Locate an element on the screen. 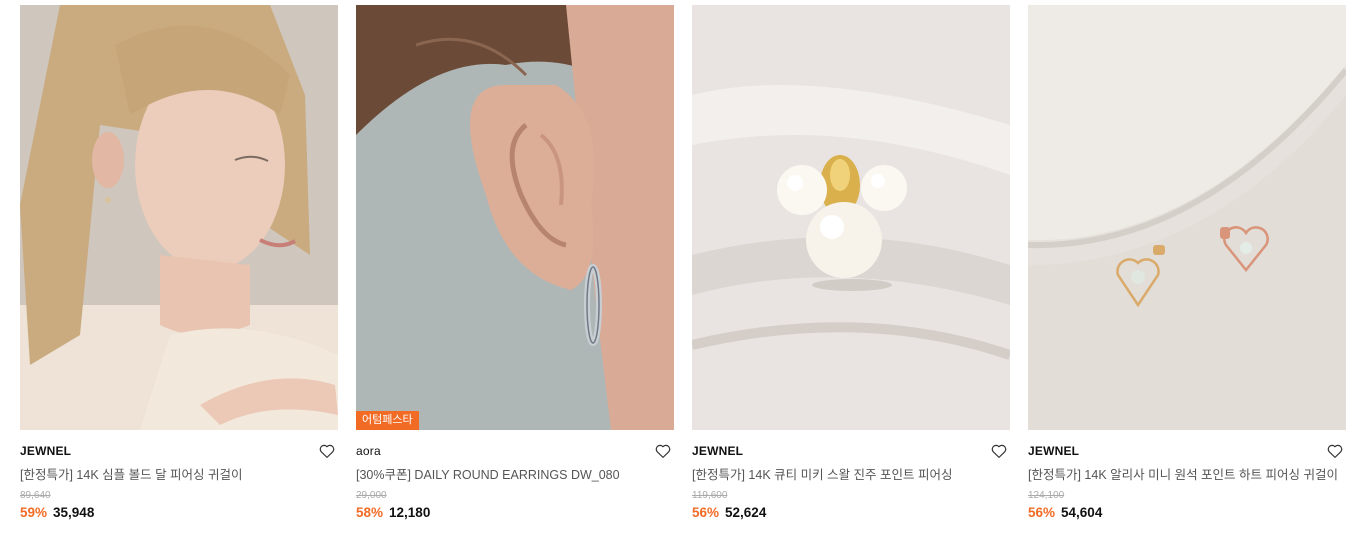  promo-badge: 어텀페스타 is located at coordinates (387, 420).